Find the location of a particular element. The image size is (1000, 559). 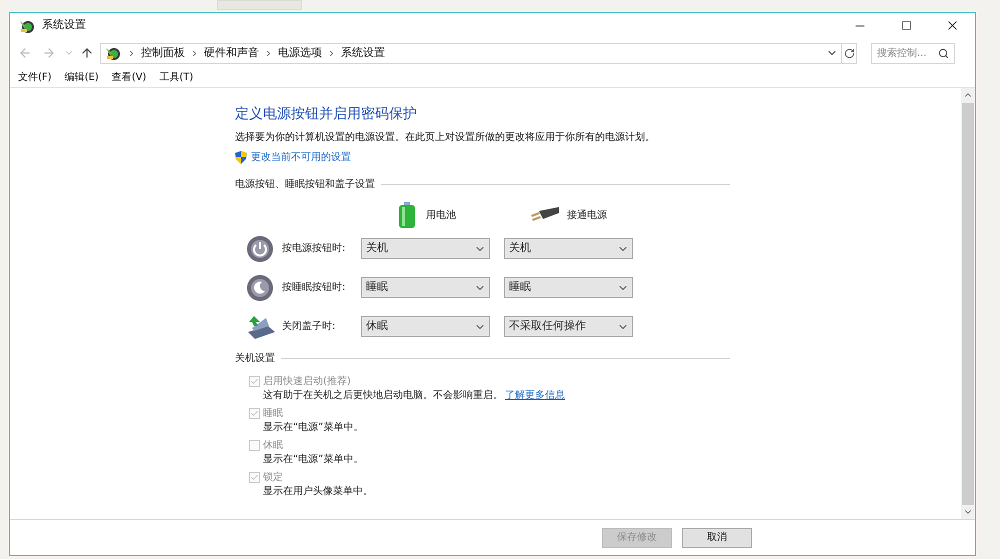

checkbox-label: 睡眠 is located at coordinates (273, 413).